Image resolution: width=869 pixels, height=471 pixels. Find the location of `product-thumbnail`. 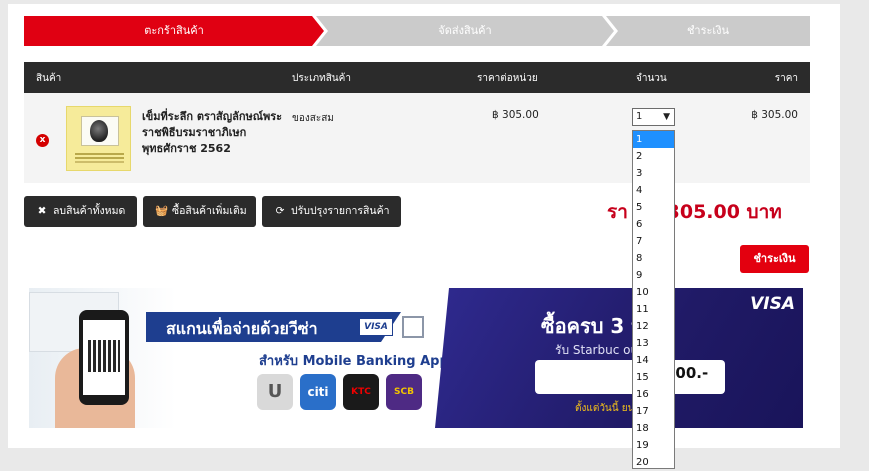

product-thumbnail is located at coordinates (98, 138).